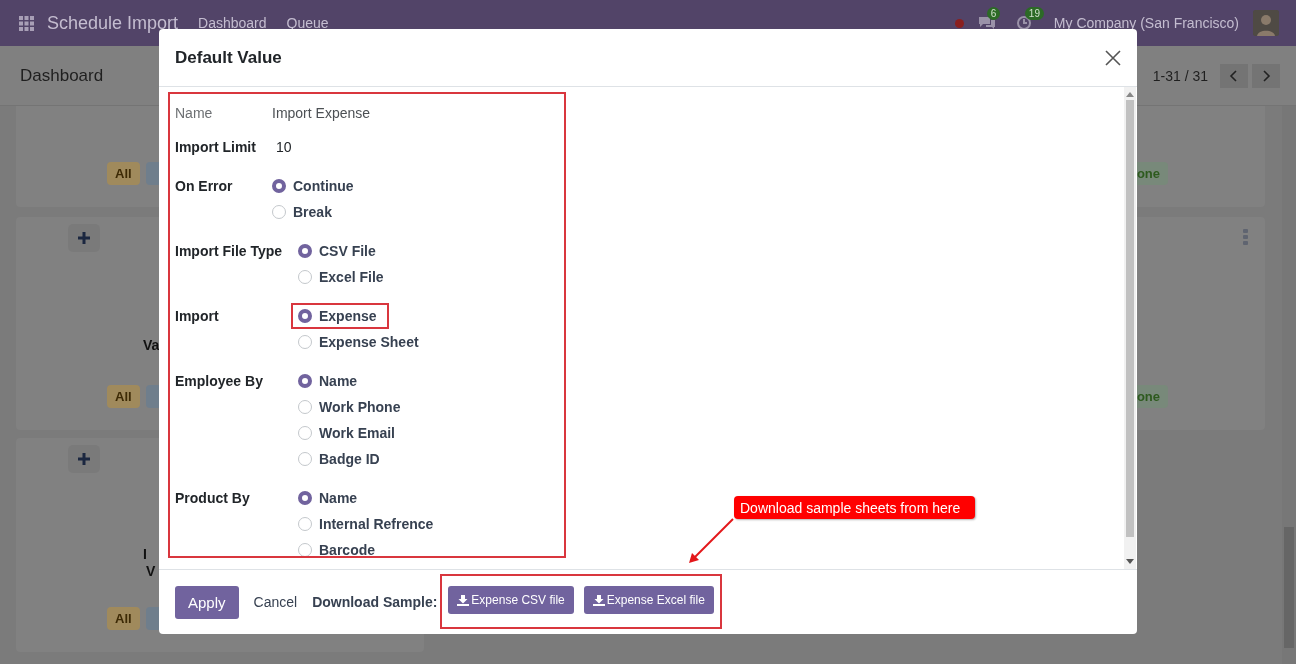 This screenshot has width=1296, height=664. I want to click on annotation-callout: Download sample sheets from here, so click(854, 507).